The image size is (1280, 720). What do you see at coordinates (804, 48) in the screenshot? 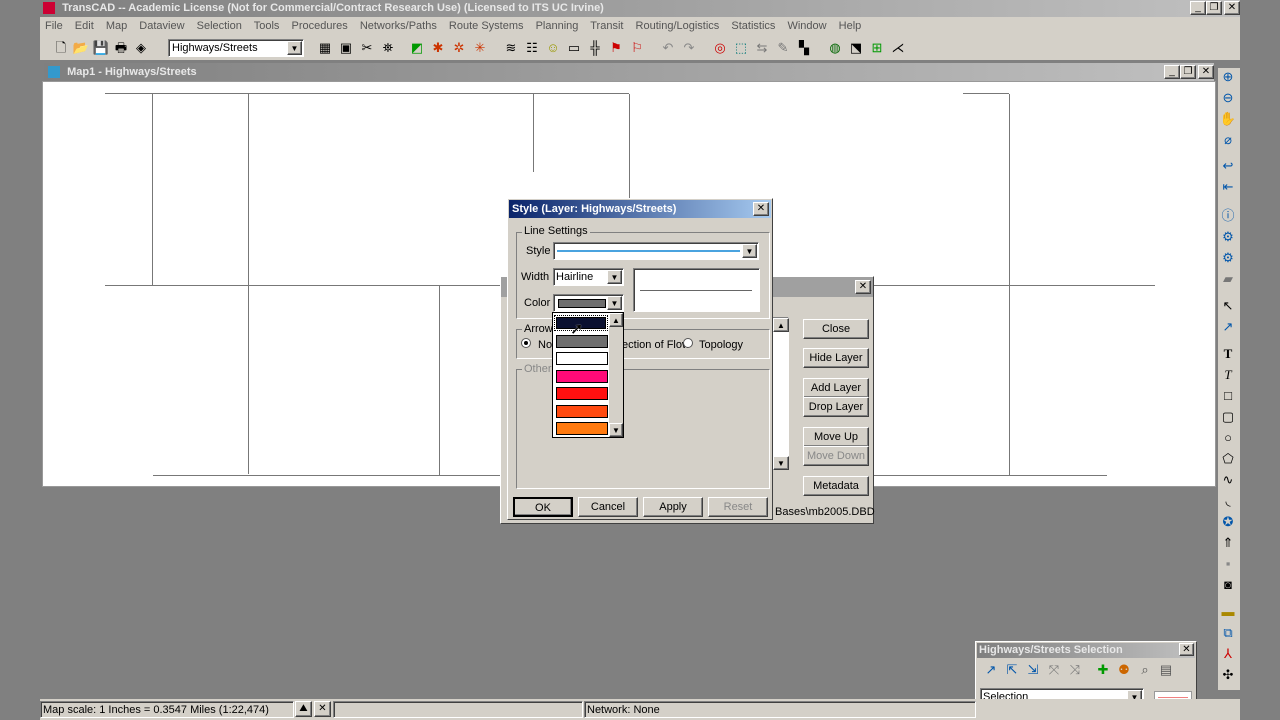
I see `grid-icon: ▚` at bounding box center [804, 48].